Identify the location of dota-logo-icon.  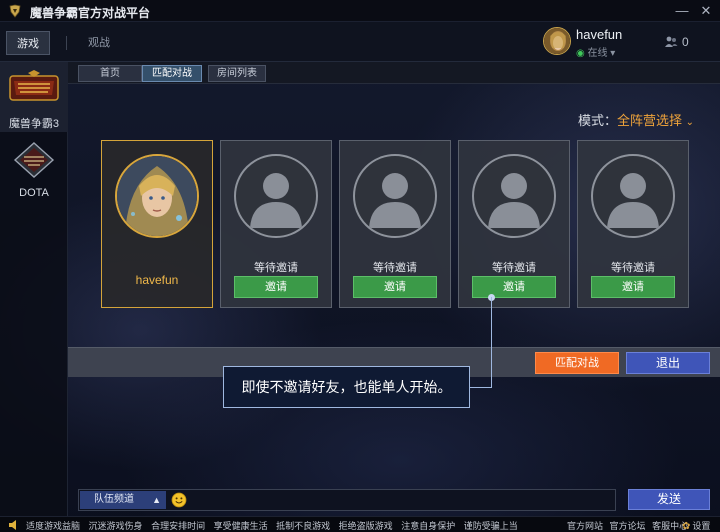
(34, 160).